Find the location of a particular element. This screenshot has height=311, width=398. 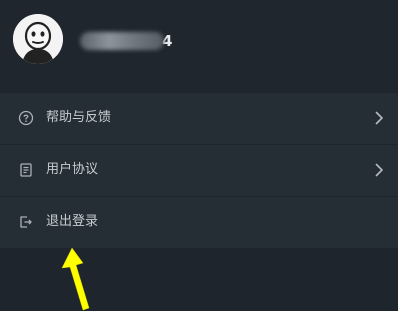

document-icon is located at coordinates (26, 170).